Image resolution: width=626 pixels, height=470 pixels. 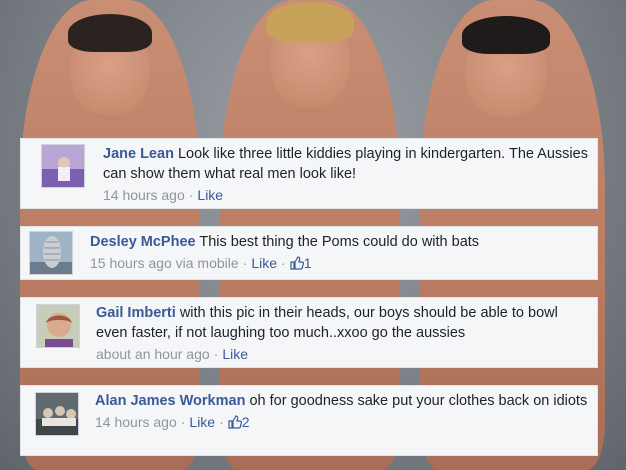 I want to click on comment-meta: about an hour ago · Like, so click(x=343, y=354).